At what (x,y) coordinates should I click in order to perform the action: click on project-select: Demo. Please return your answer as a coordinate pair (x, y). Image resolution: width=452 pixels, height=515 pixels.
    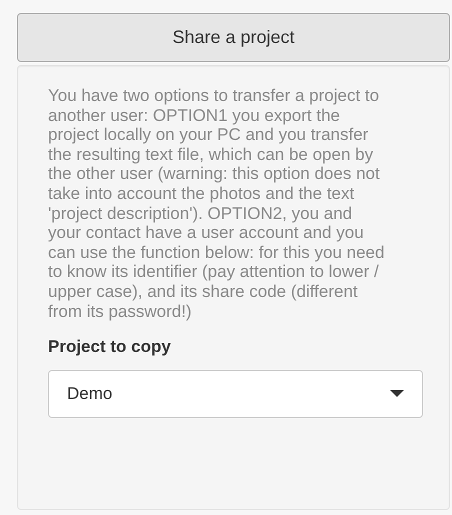
    Looking at the image, I should click on (235, 394).